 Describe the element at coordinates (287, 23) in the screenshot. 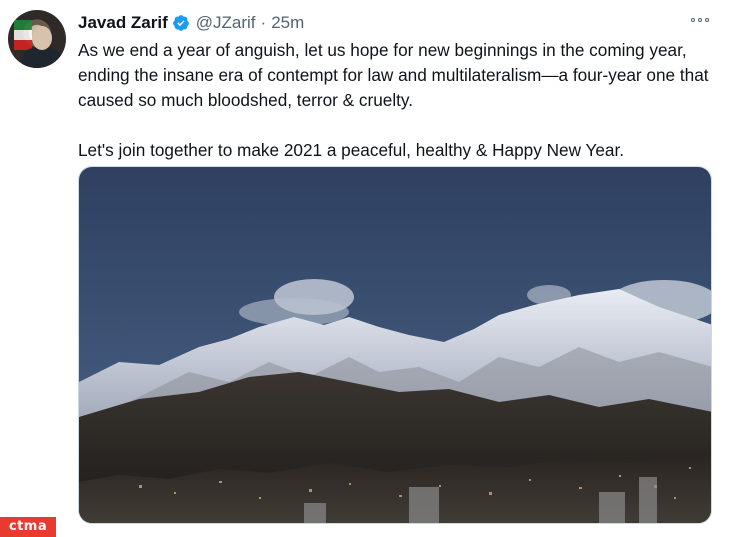

I see `tweet-timestamp: 25m` at that location.